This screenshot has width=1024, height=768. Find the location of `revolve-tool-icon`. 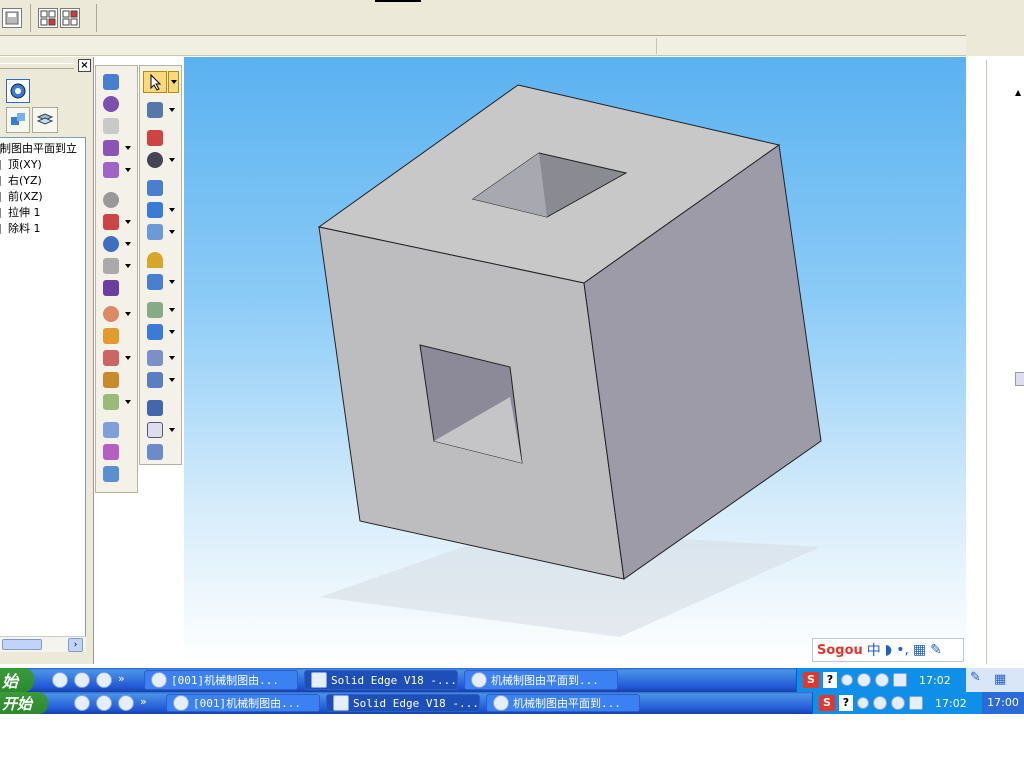

revolve-tool-icon is located at coordinates (111, 104).